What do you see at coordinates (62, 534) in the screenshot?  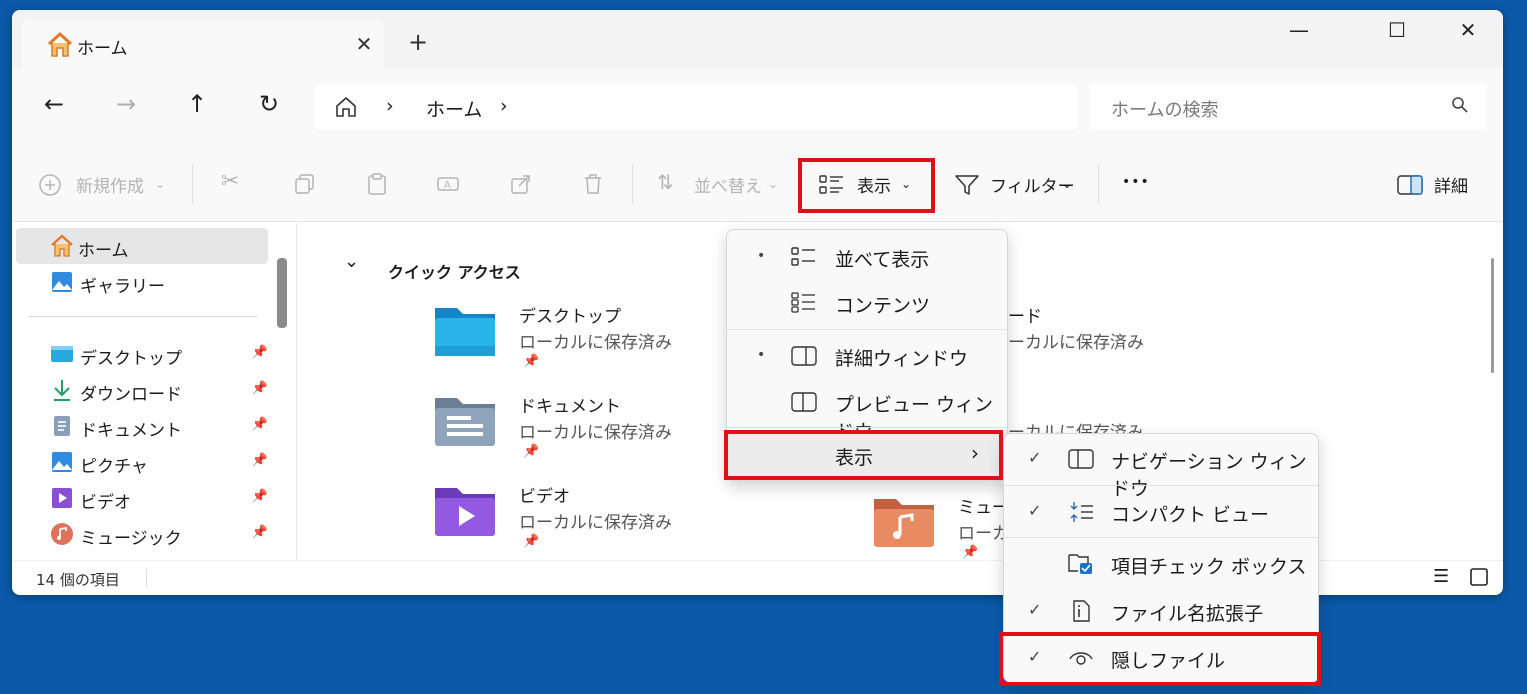 I see `music-icon` at bounding box center [62, 534].